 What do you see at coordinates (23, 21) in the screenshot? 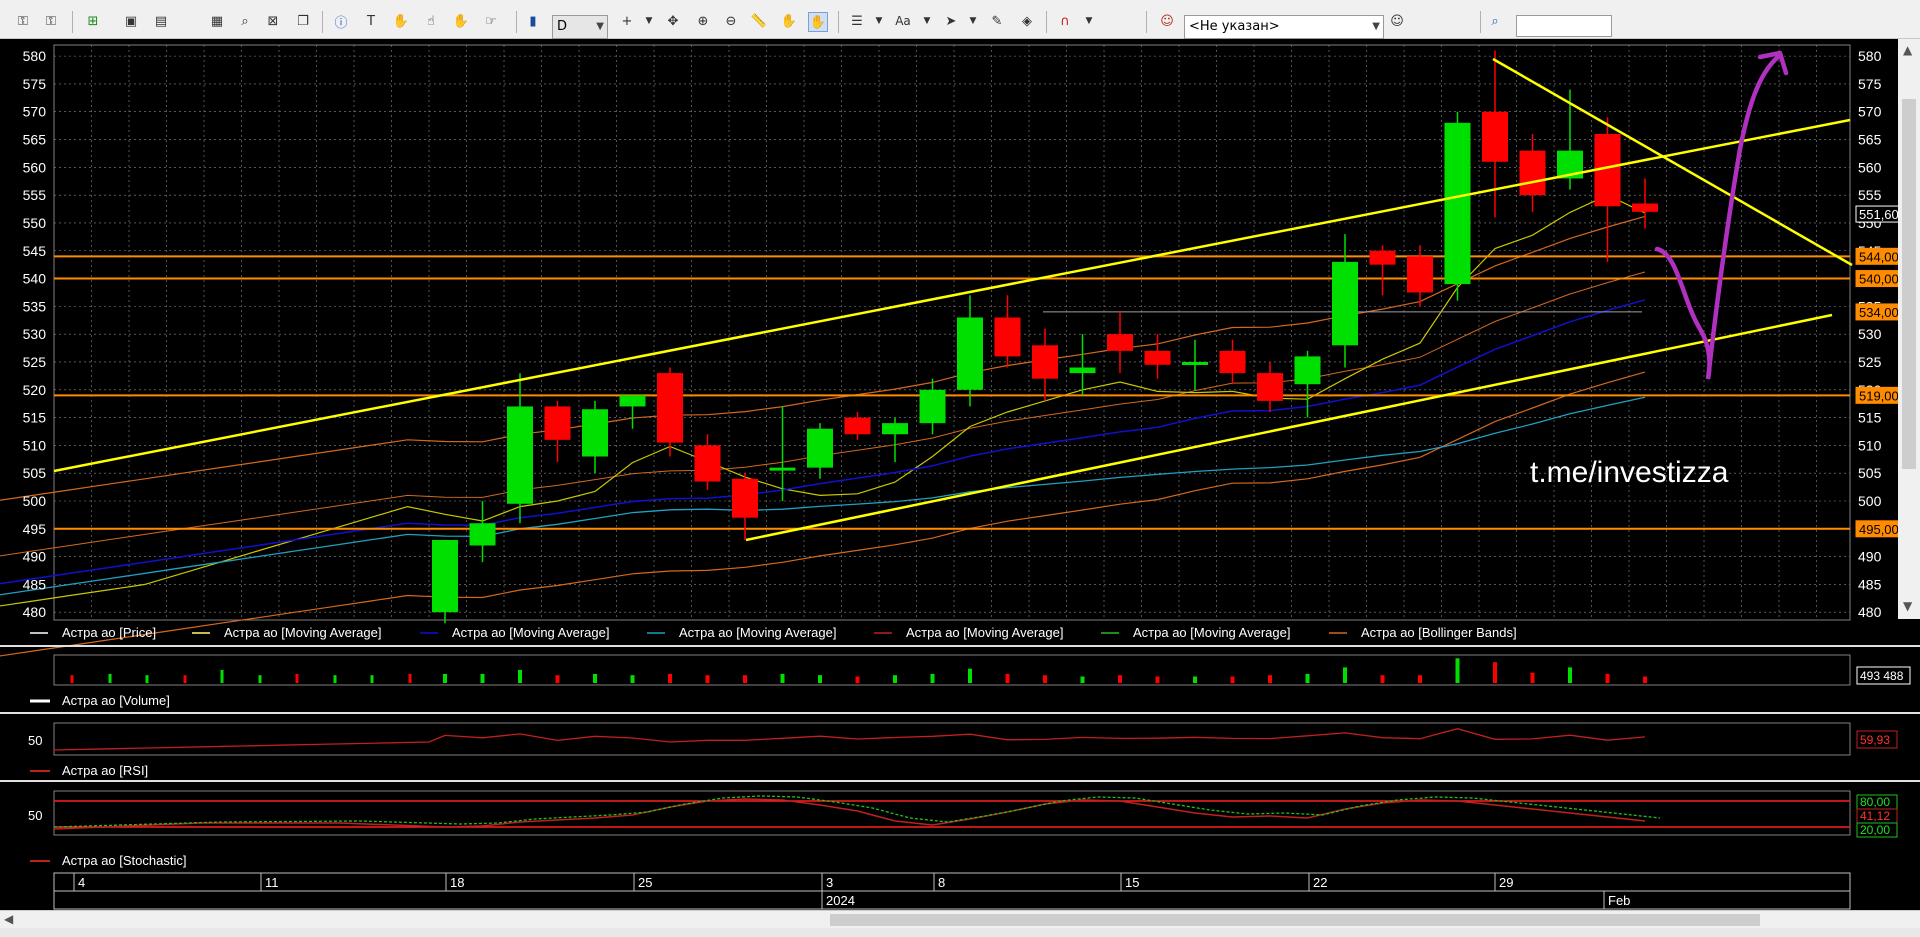
I see `key-icon: ⚿` at bounding box center [23, 21].